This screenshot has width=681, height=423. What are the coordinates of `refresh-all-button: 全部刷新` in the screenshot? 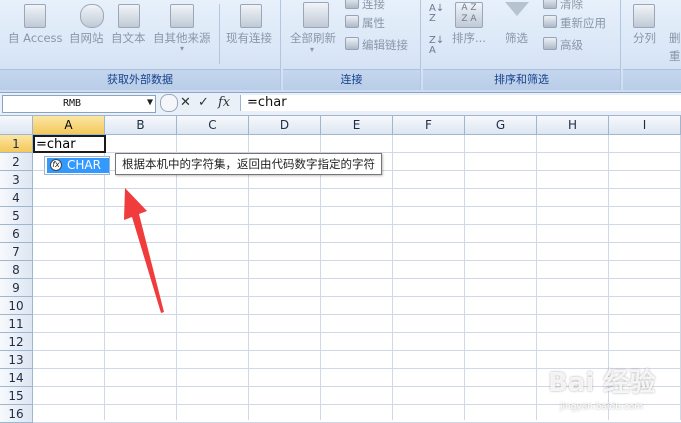 It's located at (313, 38).